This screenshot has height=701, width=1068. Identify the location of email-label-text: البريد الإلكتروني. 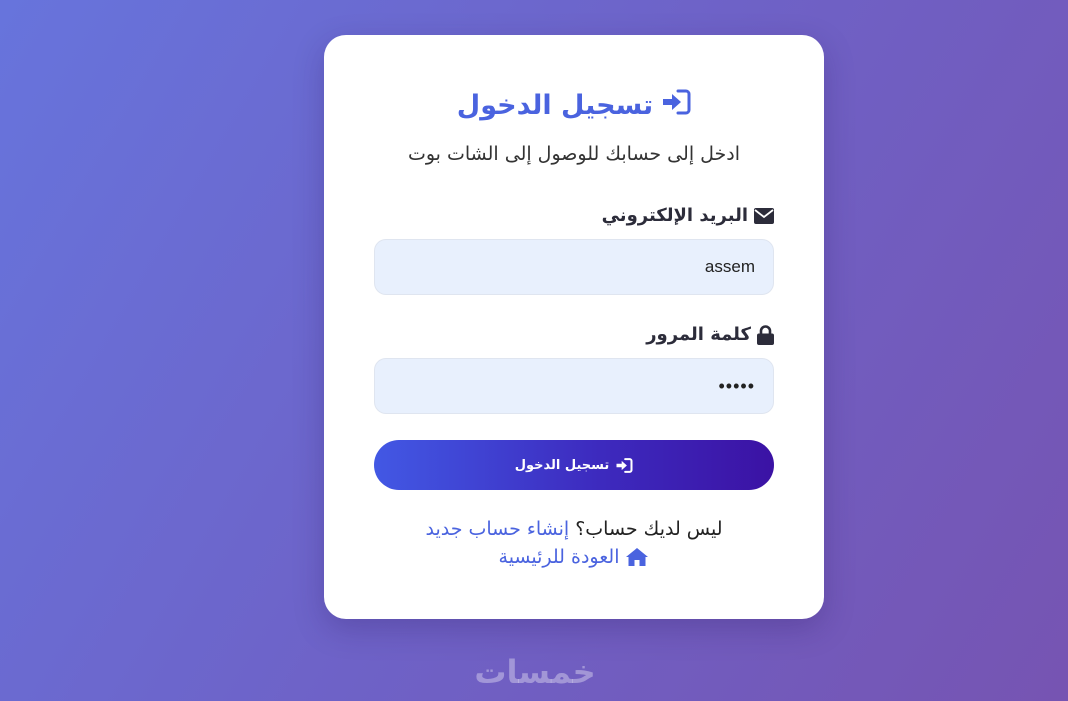
(674, 215).